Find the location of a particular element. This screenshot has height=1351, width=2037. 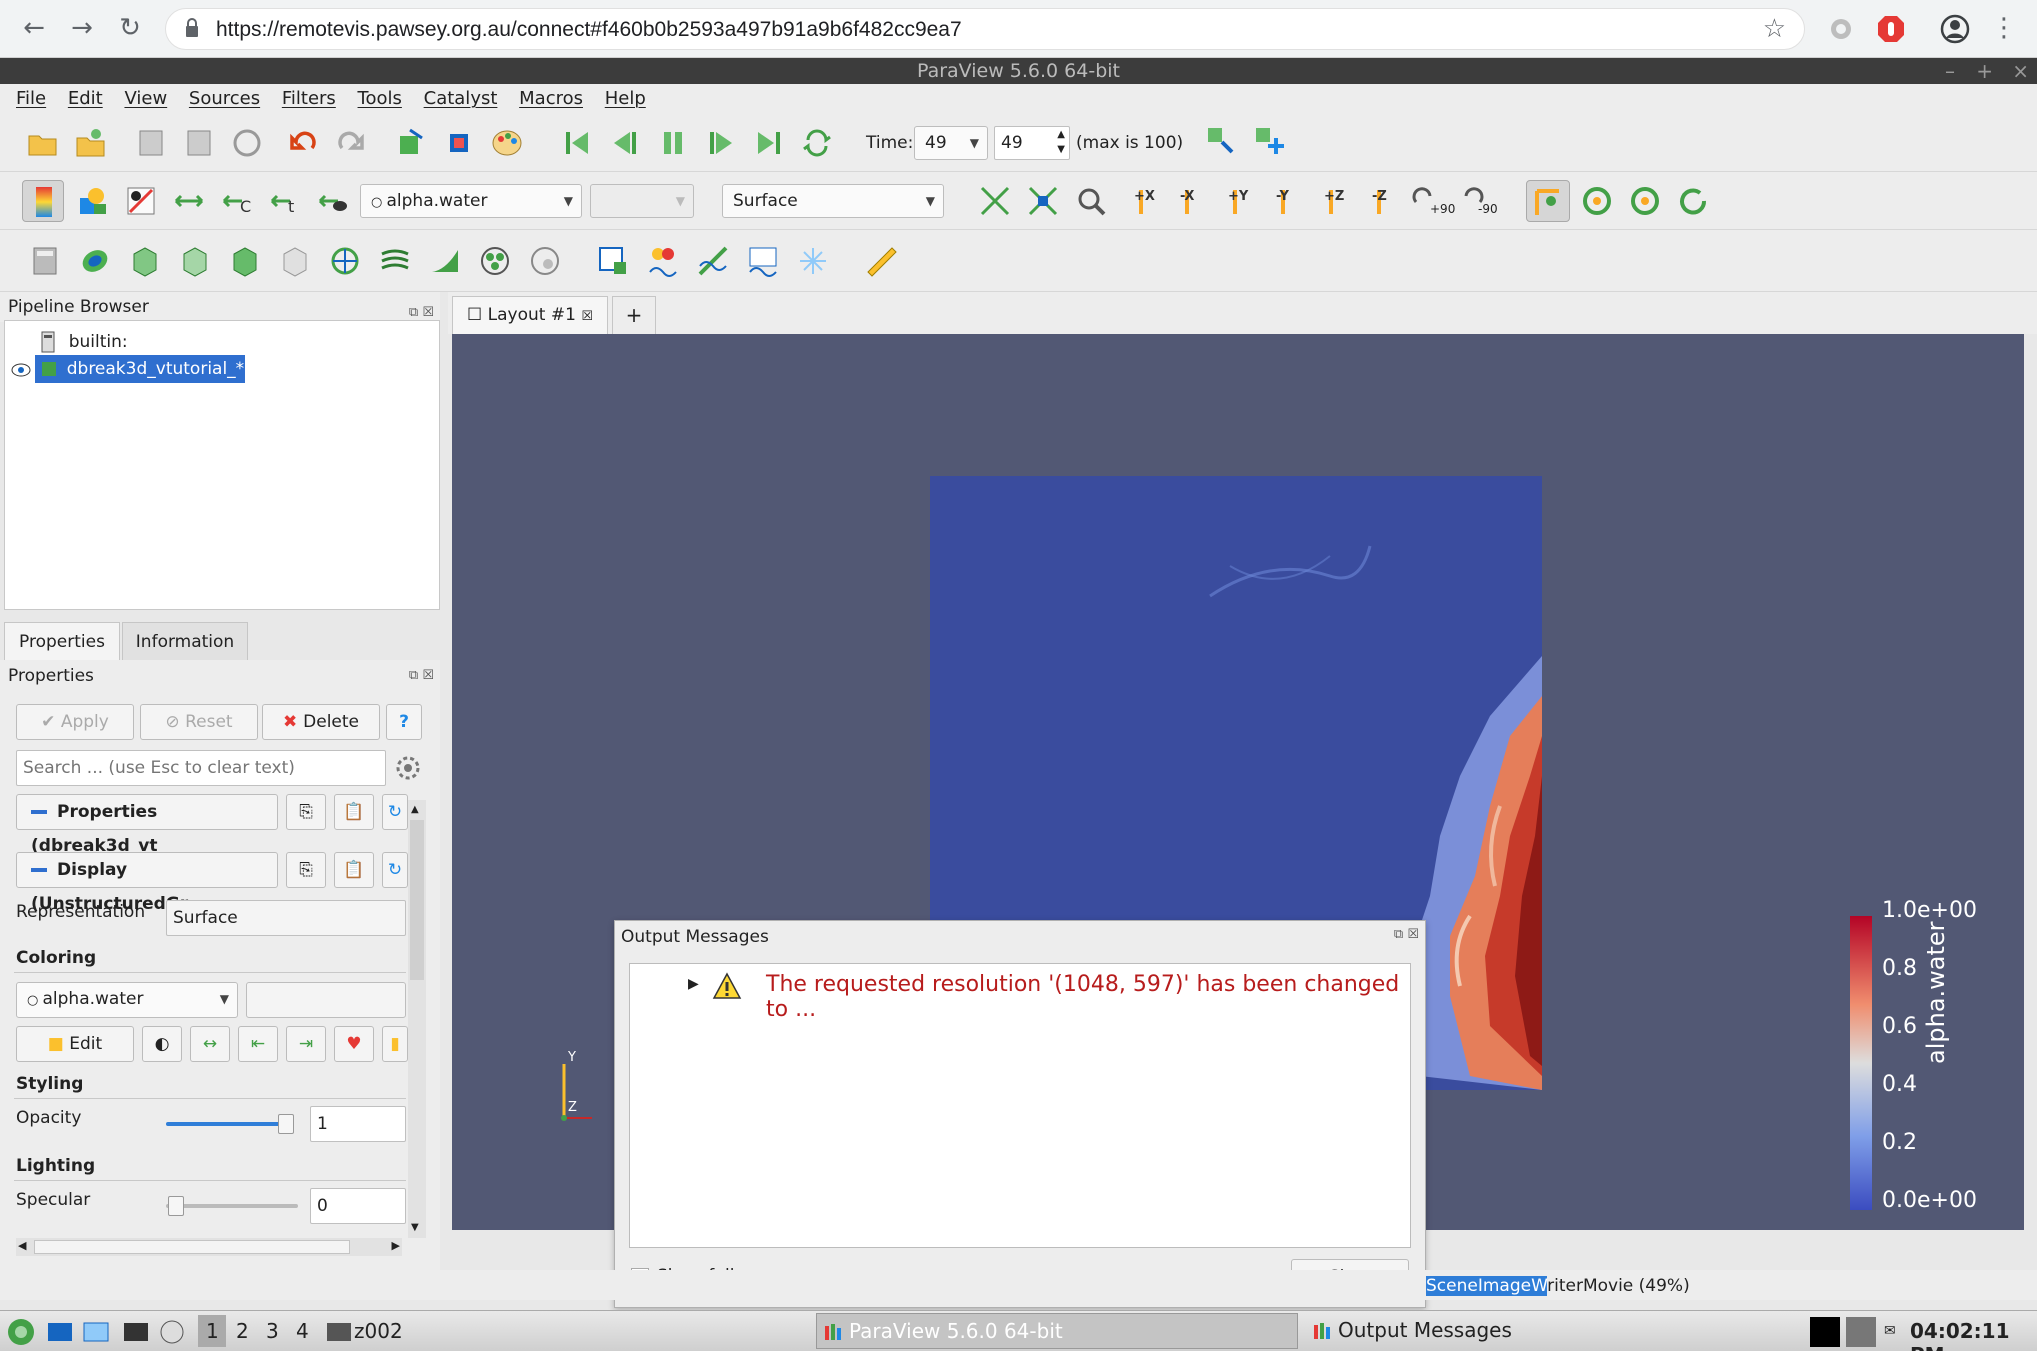

undo-icon is located at coordinates (303, 143).